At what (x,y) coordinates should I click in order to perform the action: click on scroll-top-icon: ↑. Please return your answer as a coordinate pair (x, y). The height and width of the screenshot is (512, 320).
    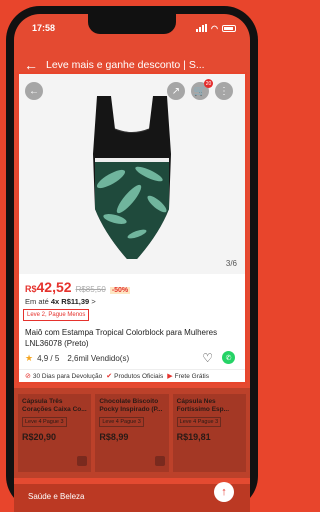
    Looking at the image, I should click on (224, 492).